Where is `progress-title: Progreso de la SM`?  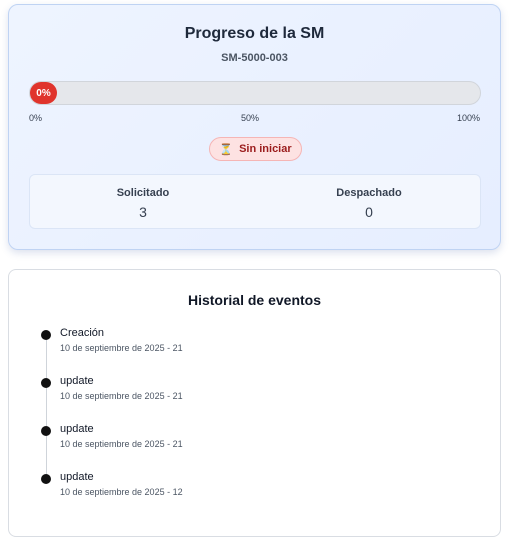 progress-title: Progreso de la SM is located at coordinates (254, 33).